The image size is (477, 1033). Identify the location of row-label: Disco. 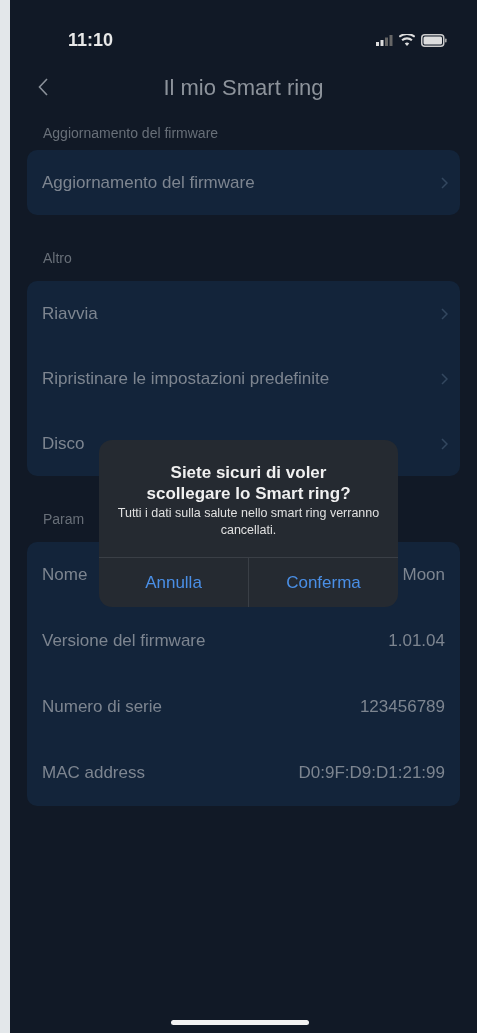
(63, 443).